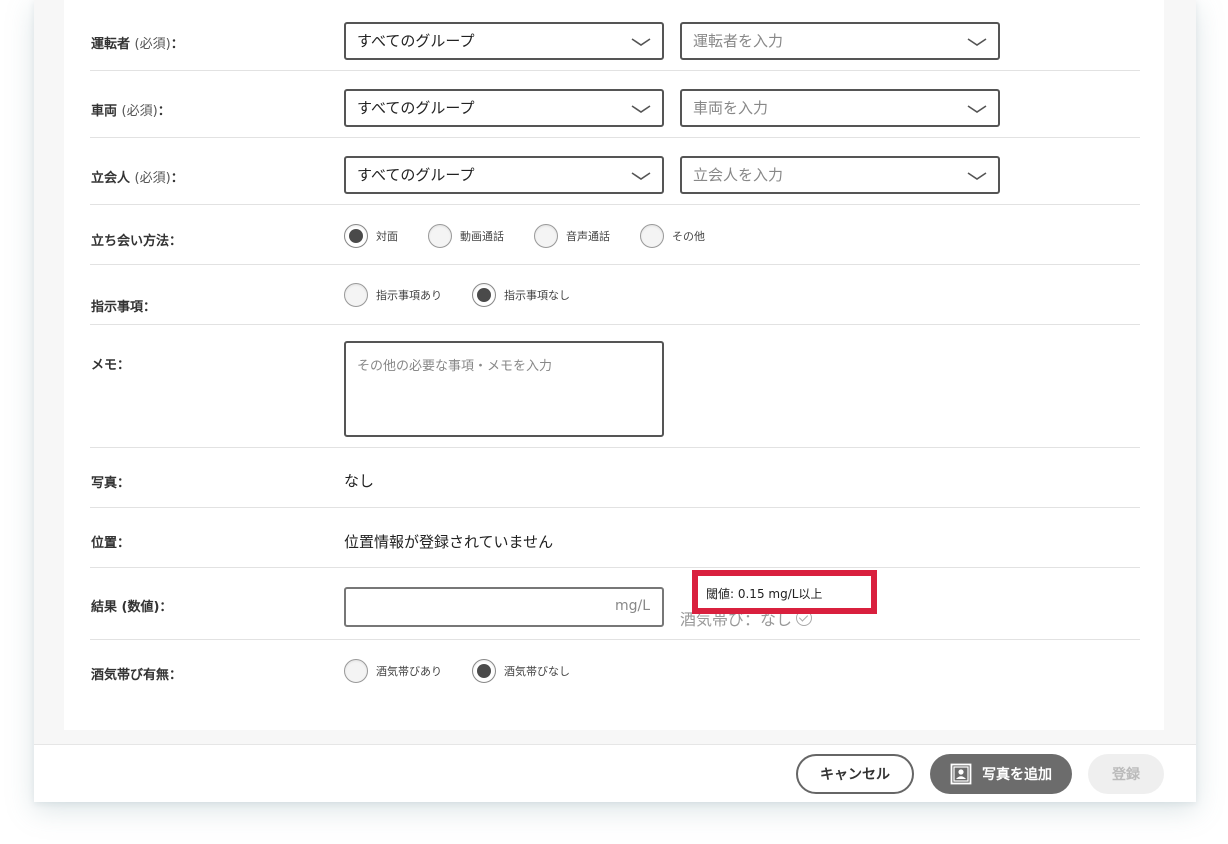 This screenshot has width=1228, height=844. What do you see at coordinates (393, 295) in the screenshot?
I see `instruction-option-yes: 指示事項あり` at bounding box center [393, 295].